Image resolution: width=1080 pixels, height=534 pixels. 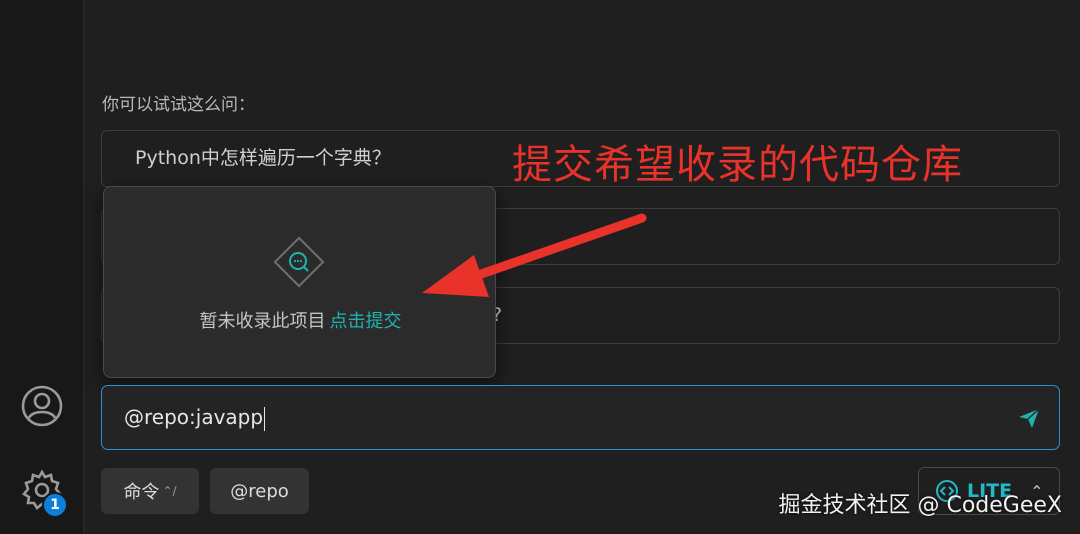 I want to click on popup-message: 暂未收录此项目, so click(x=262, y=321).